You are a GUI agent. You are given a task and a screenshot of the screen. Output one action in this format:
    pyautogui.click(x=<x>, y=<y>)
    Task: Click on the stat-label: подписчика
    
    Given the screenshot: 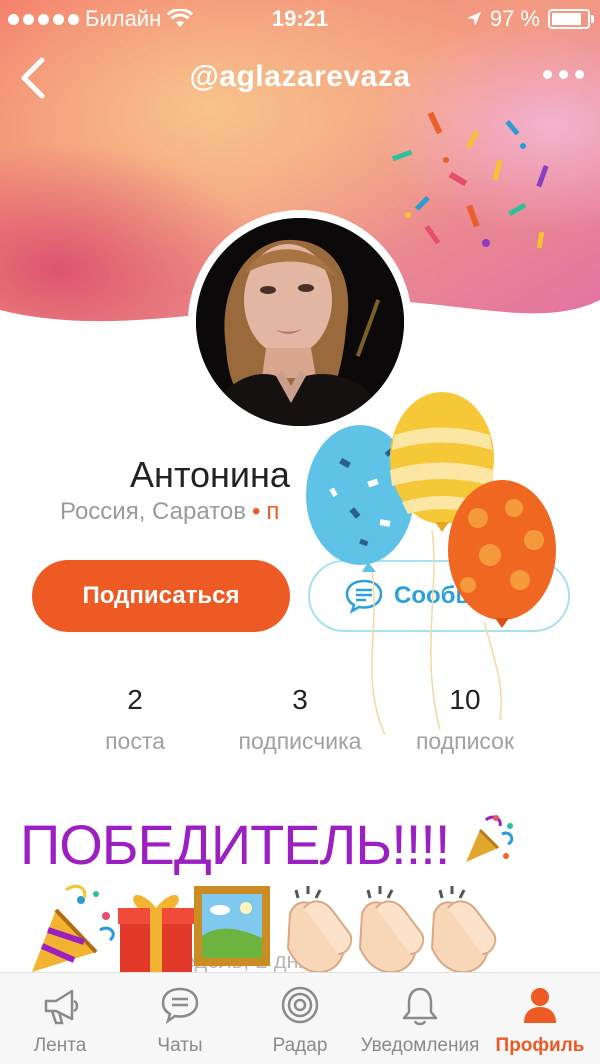 What is the action you would take?
    pyautogui.click(x=300, y=741)
    